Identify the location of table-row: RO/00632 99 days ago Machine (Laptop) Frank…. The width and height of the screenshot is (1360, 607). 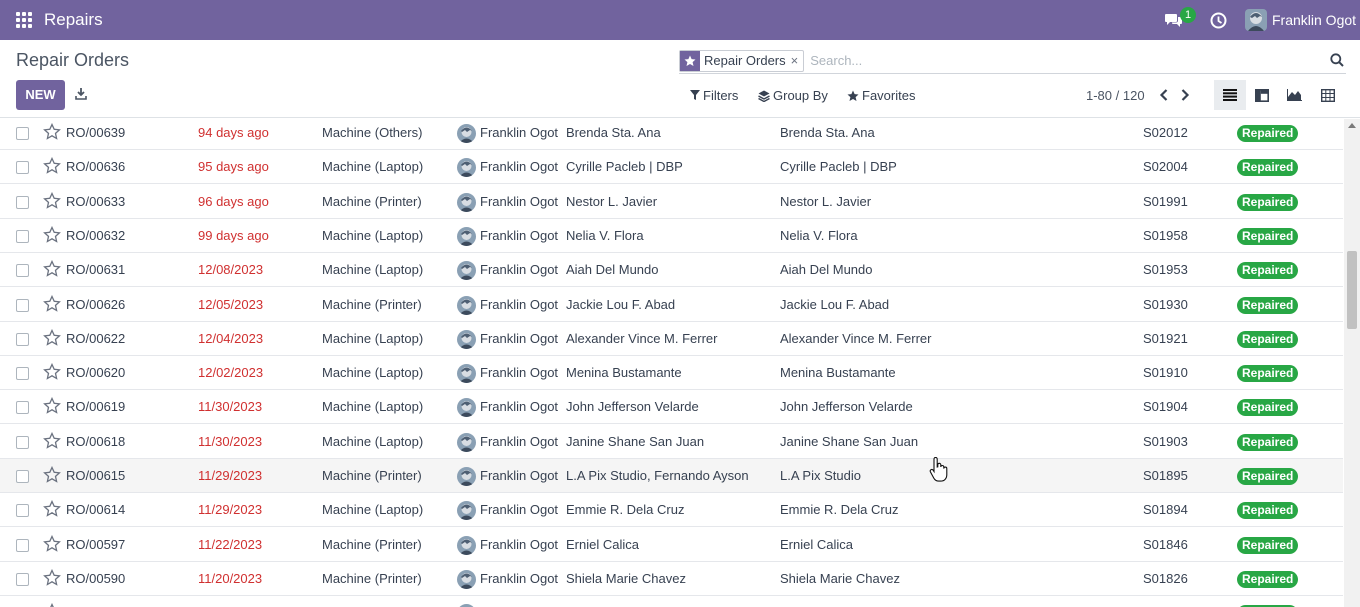
(671, 235).